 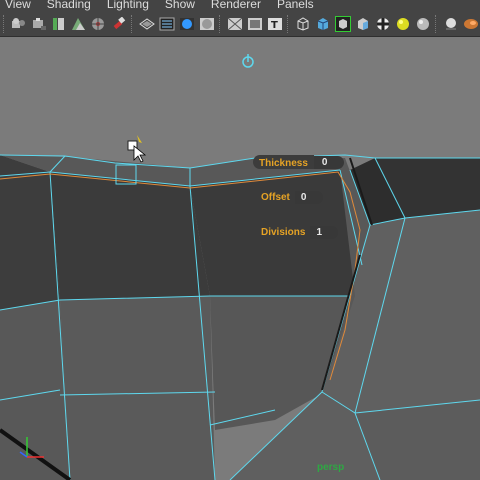 What do you see at coordinates (283, 232) in the screenshot?
I see `divisions-label: Divisions` at bounding box center [283, 232].